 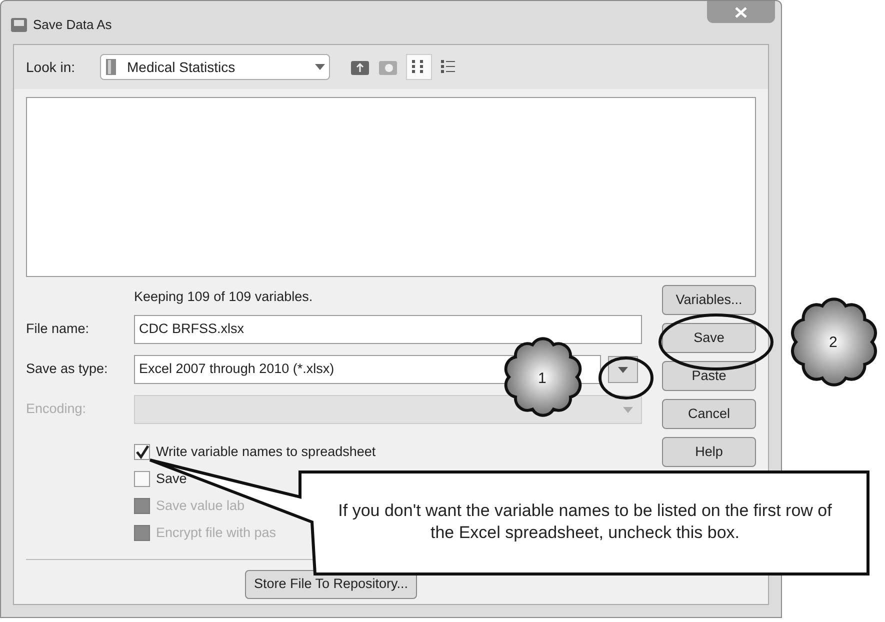 What do you see at coordinates (224, 297) in the screenshot?
I see `status-text: Keeping 109 of 109 variables.` at bounding box center [224, 297].